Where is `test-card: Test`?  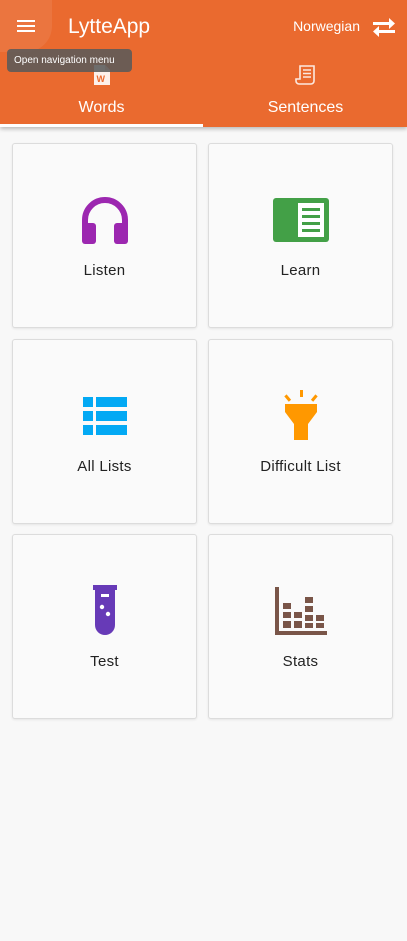
test-card: Test is located at coordinates (104, 626).